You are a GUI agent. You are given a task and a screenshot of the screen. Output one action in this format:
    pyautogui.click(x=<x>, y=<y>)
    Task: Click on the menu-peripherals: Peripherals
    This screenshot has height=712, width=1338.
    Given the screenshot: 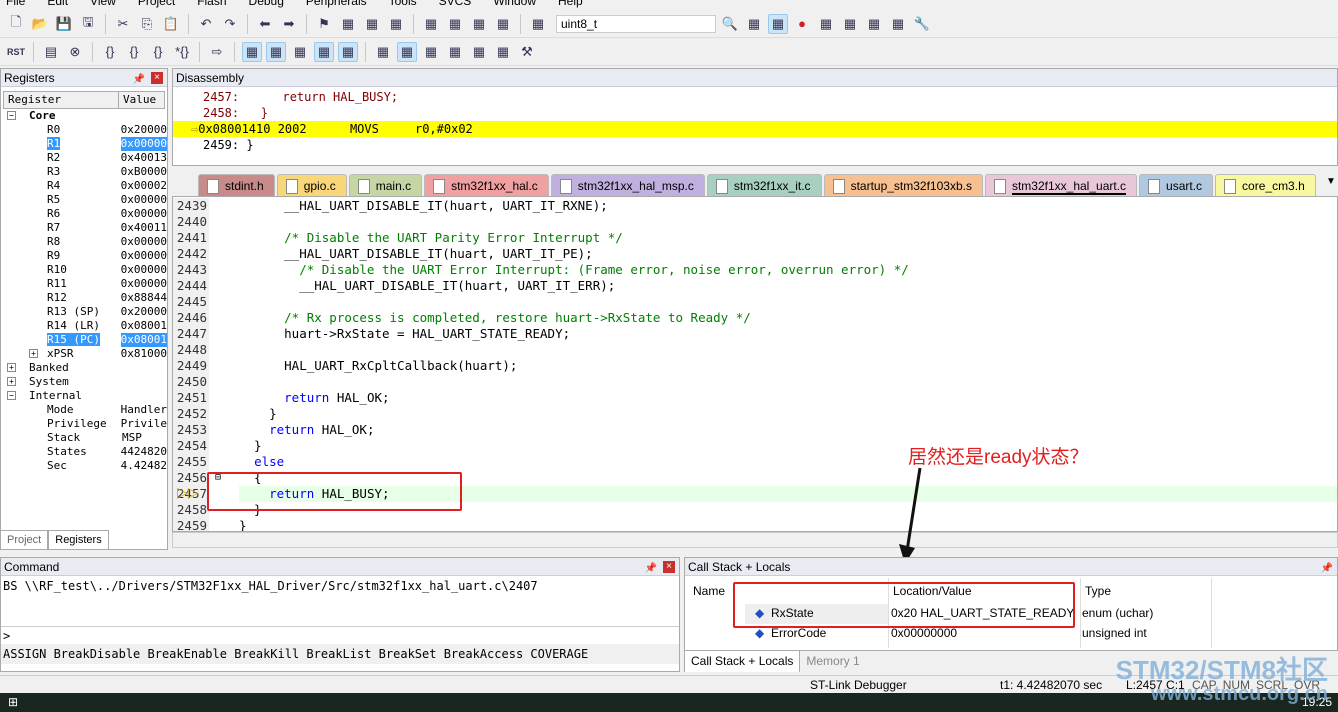 What is the action you would take?
    pyautogui.click(x=336, y=4)
    